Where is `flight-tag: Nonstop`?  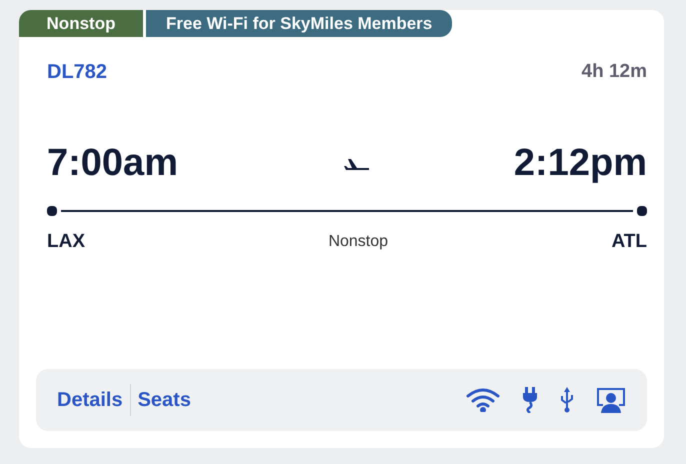 flight-tag: Nonstop is located at coordinates (81, 23).